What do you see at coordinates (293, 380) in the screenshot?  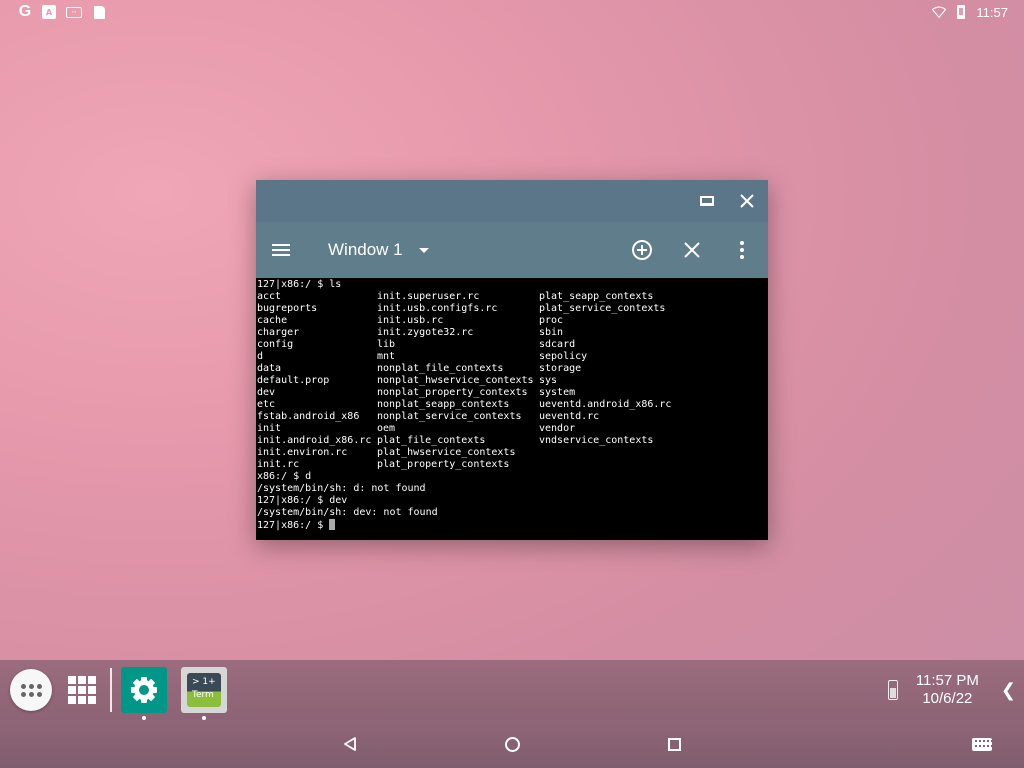 I see `ls-entry: default.prop` at bounding box center [293, 380].